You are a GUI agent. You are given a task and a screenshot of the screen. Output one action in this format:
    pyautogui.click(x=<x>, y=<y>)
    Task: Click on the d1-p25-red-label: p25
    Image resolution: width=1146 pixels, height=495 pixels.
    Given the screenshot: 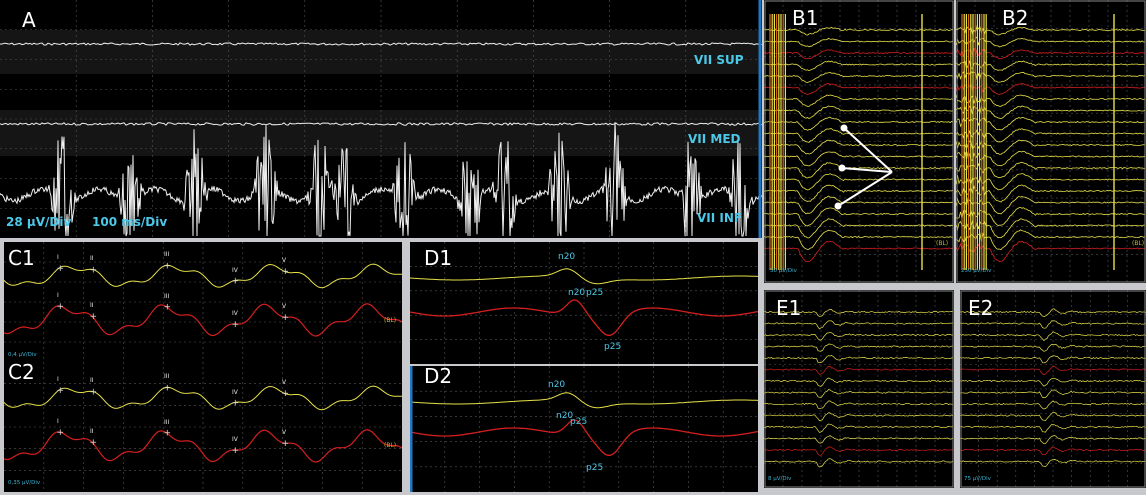 What is the action you would take?
    pyautogui.click(x=613, y=347)
    